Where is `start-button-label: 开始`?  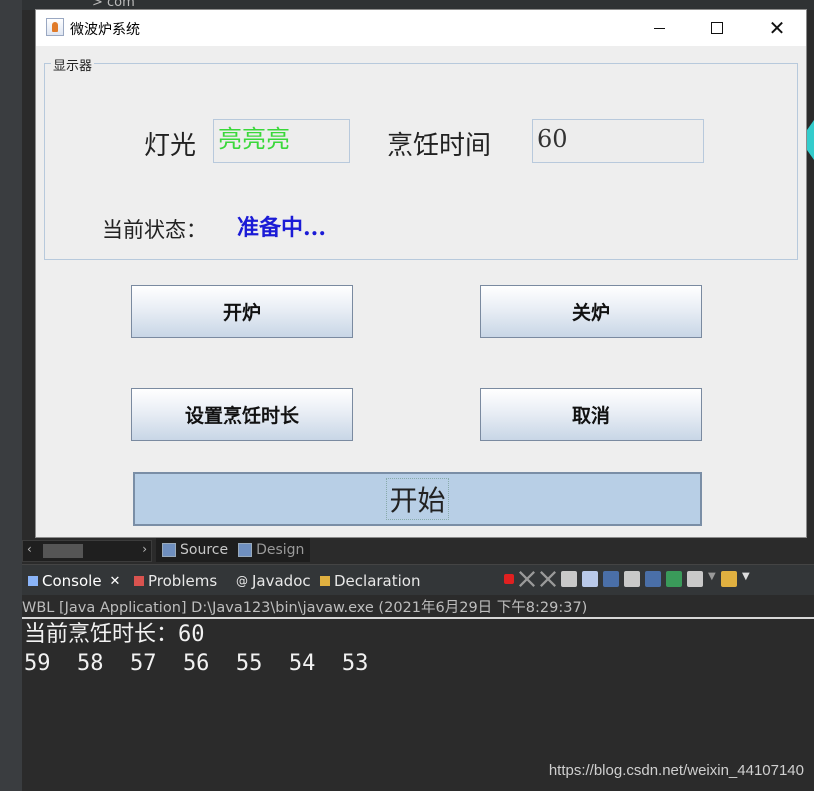 start-button-label: 开始 is located at coordinates (417, 499).